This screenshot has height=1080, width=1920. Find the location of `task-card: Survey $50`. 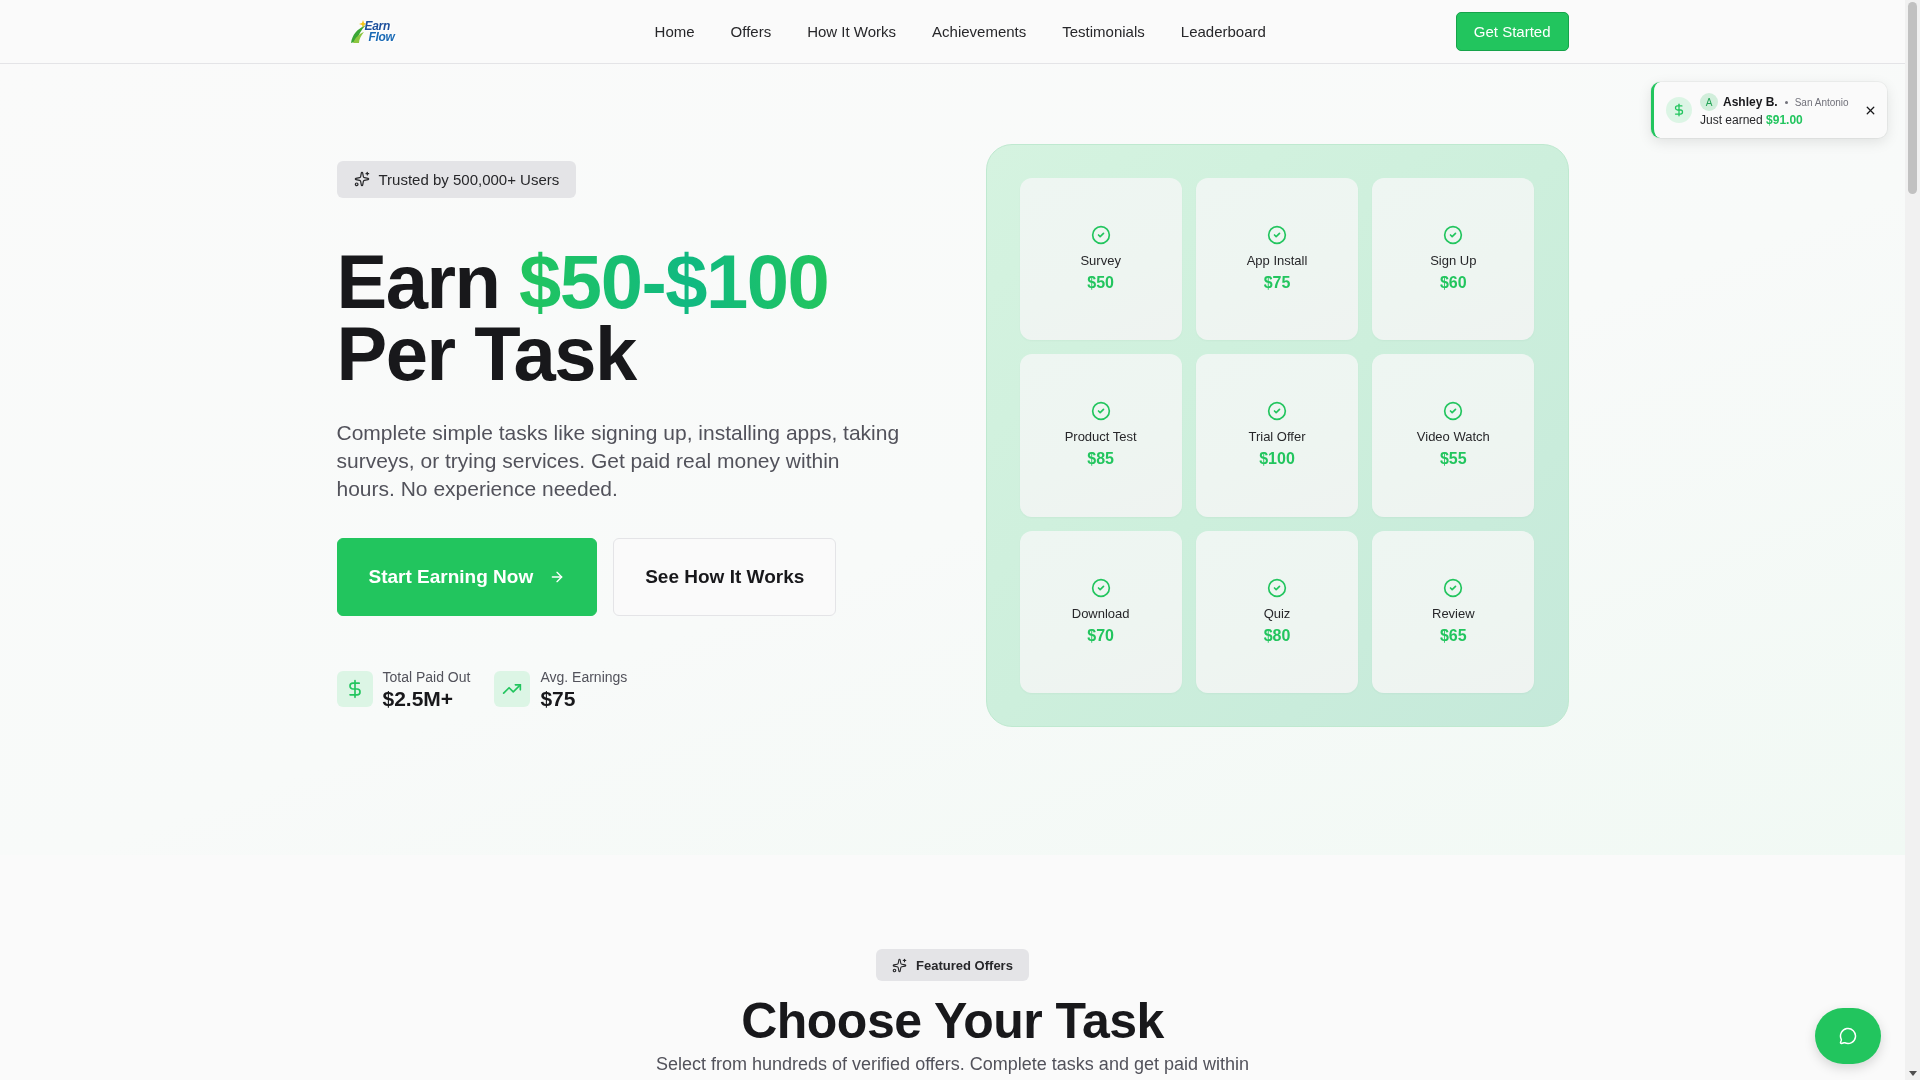

task-card: Survey $50 is located at coordinates (1100, 259).